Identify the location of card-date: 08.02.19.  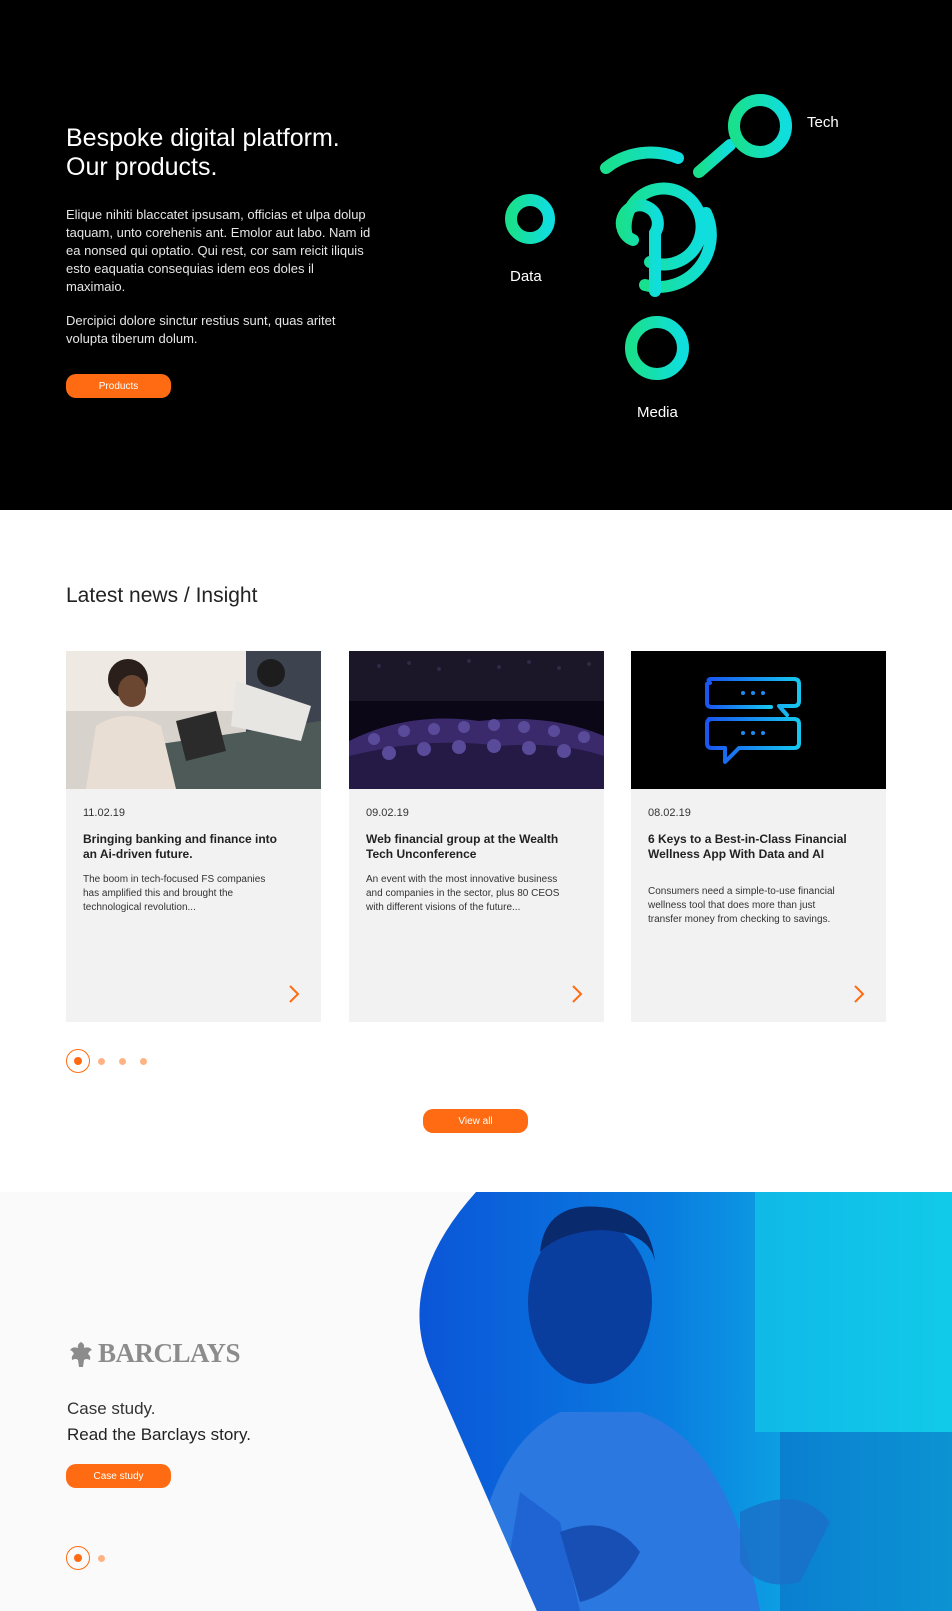
(669, 813).